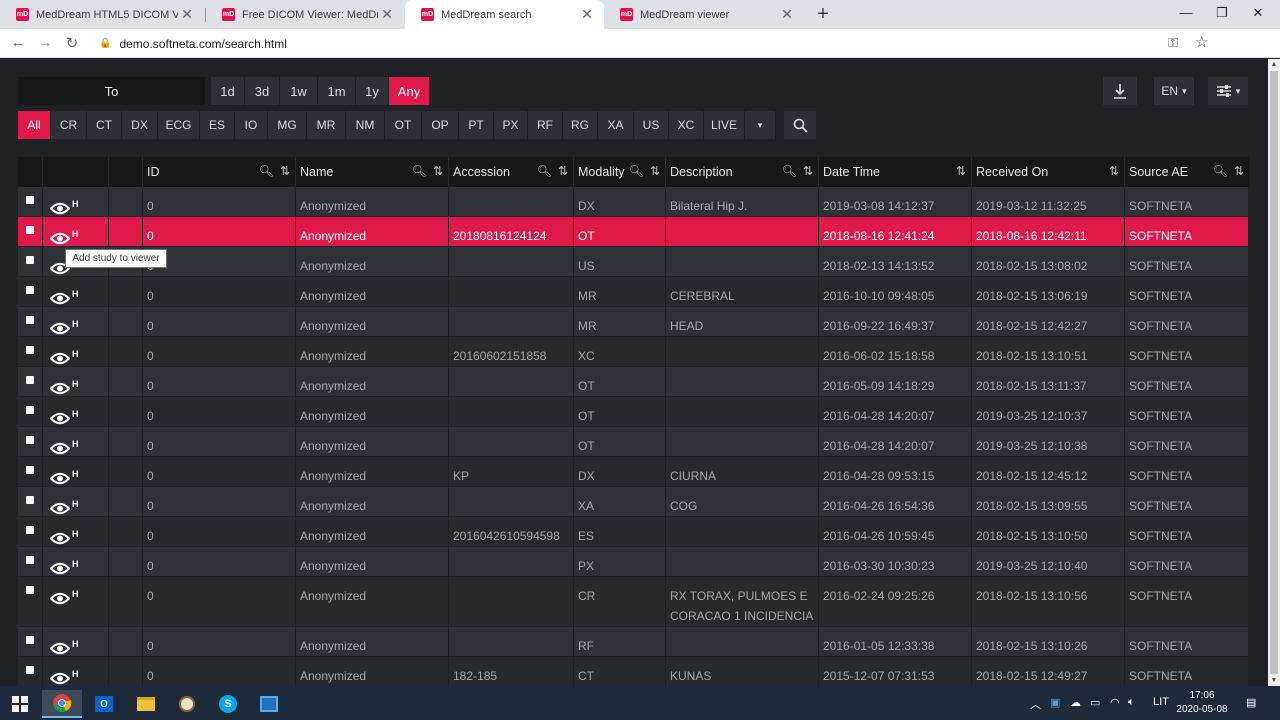 This screenshot has height=720, width=1280. I want to click on scrollbar-thumb, so click(1274, 372).